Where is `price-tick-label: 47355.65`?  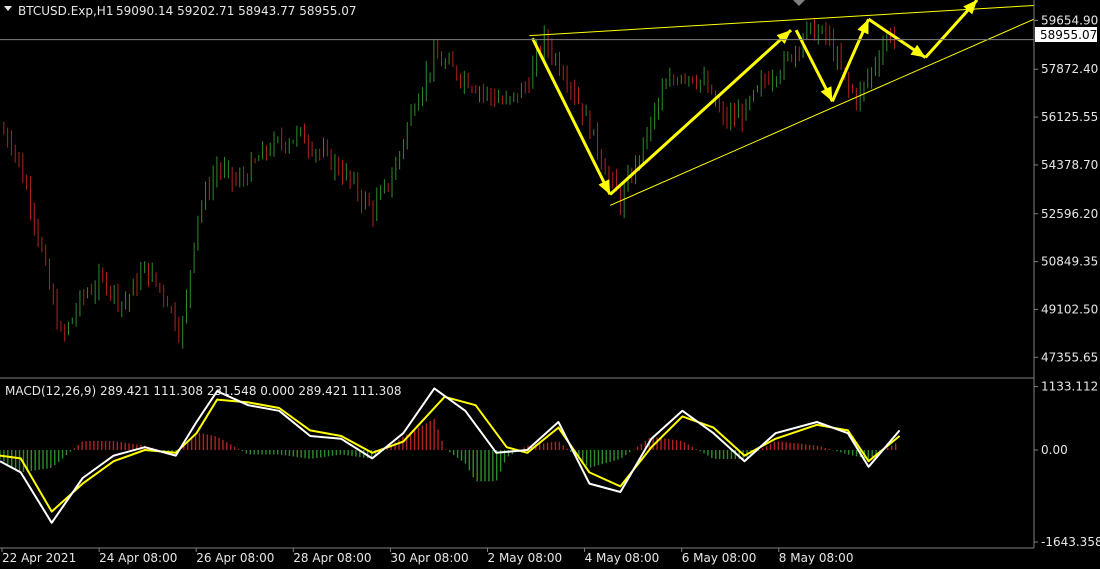
price-tick-label: 47355.65 is located at coordinates (1069, 357).